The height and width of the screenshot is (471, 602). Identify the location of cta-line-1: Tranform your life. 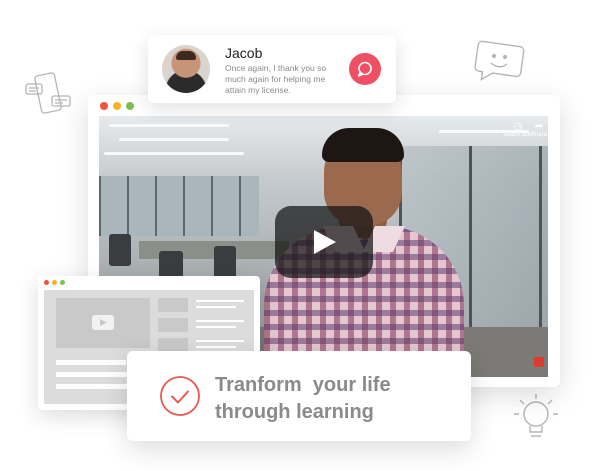
(303, 385).